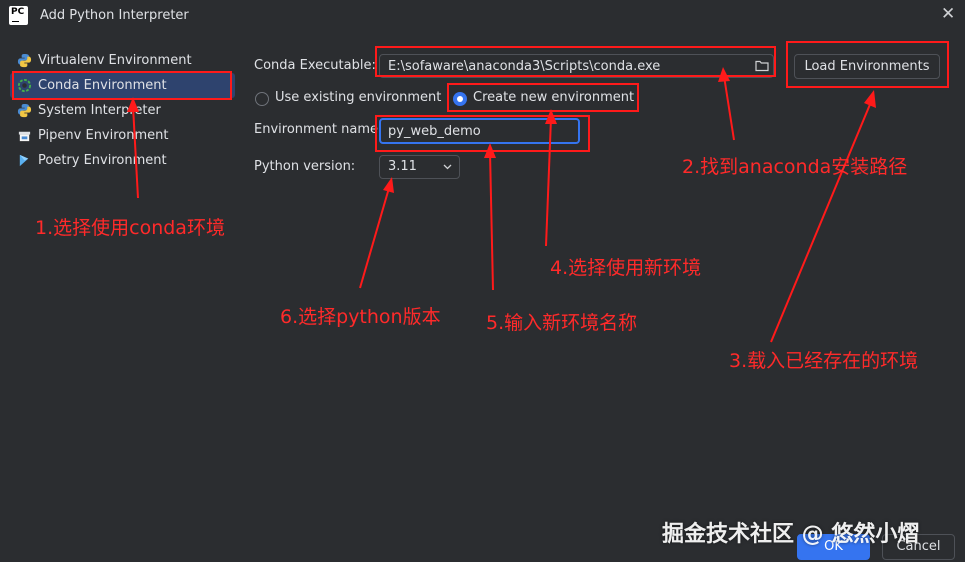 This screenshot has height=562, width=965. Describe the element at coordinates (795, 167) in the screenshot. I see `annotation-step-2: 2.找到anaconda安装路径` at that location.